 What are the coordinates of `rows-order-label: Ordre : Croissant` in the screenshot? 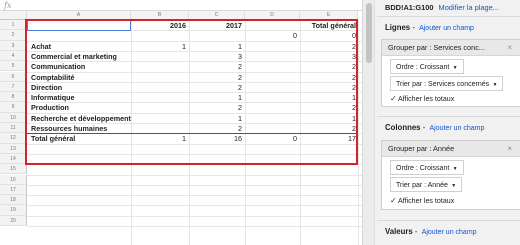 It's located at (423, 67).